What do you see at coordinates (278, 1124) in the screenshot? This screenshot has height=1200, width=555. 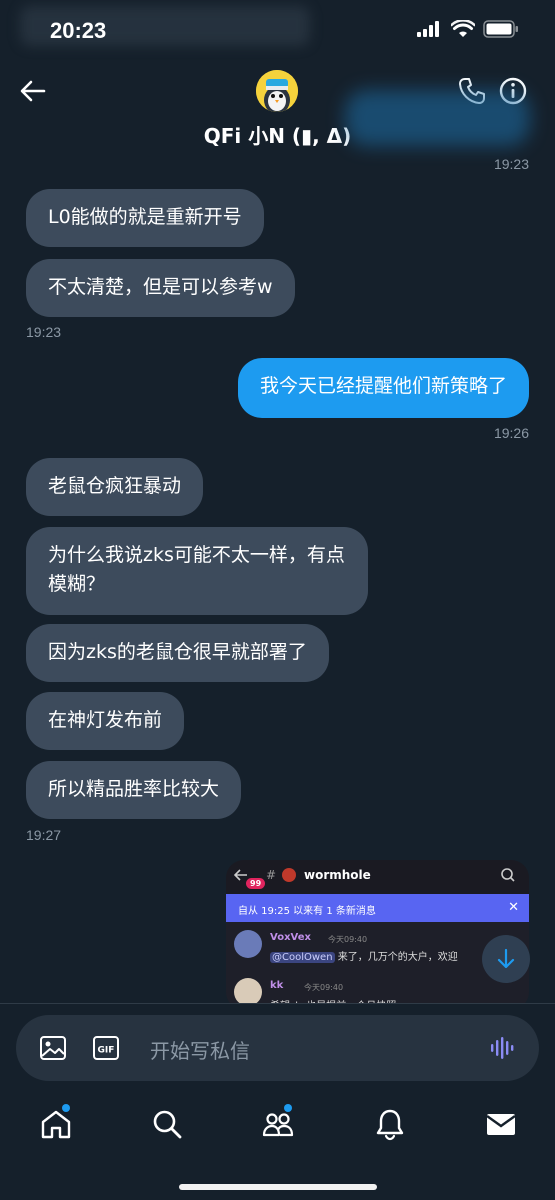 I see `communities-icon` at bounding box center [278, 1124].